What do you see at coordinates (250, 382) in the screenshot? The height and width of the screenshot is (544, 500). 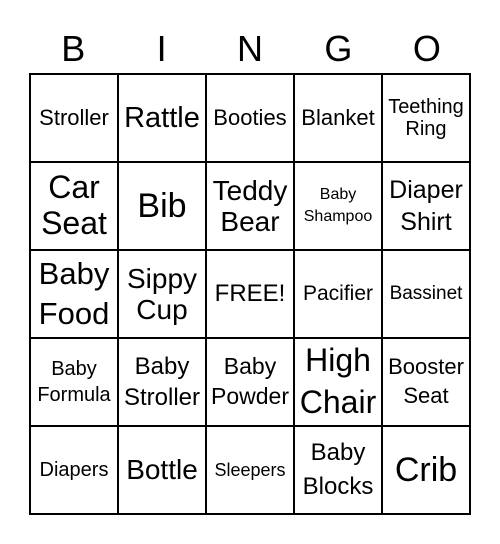 I see `bingo-cell: Baby Powder` at bounding box center [250, 382].